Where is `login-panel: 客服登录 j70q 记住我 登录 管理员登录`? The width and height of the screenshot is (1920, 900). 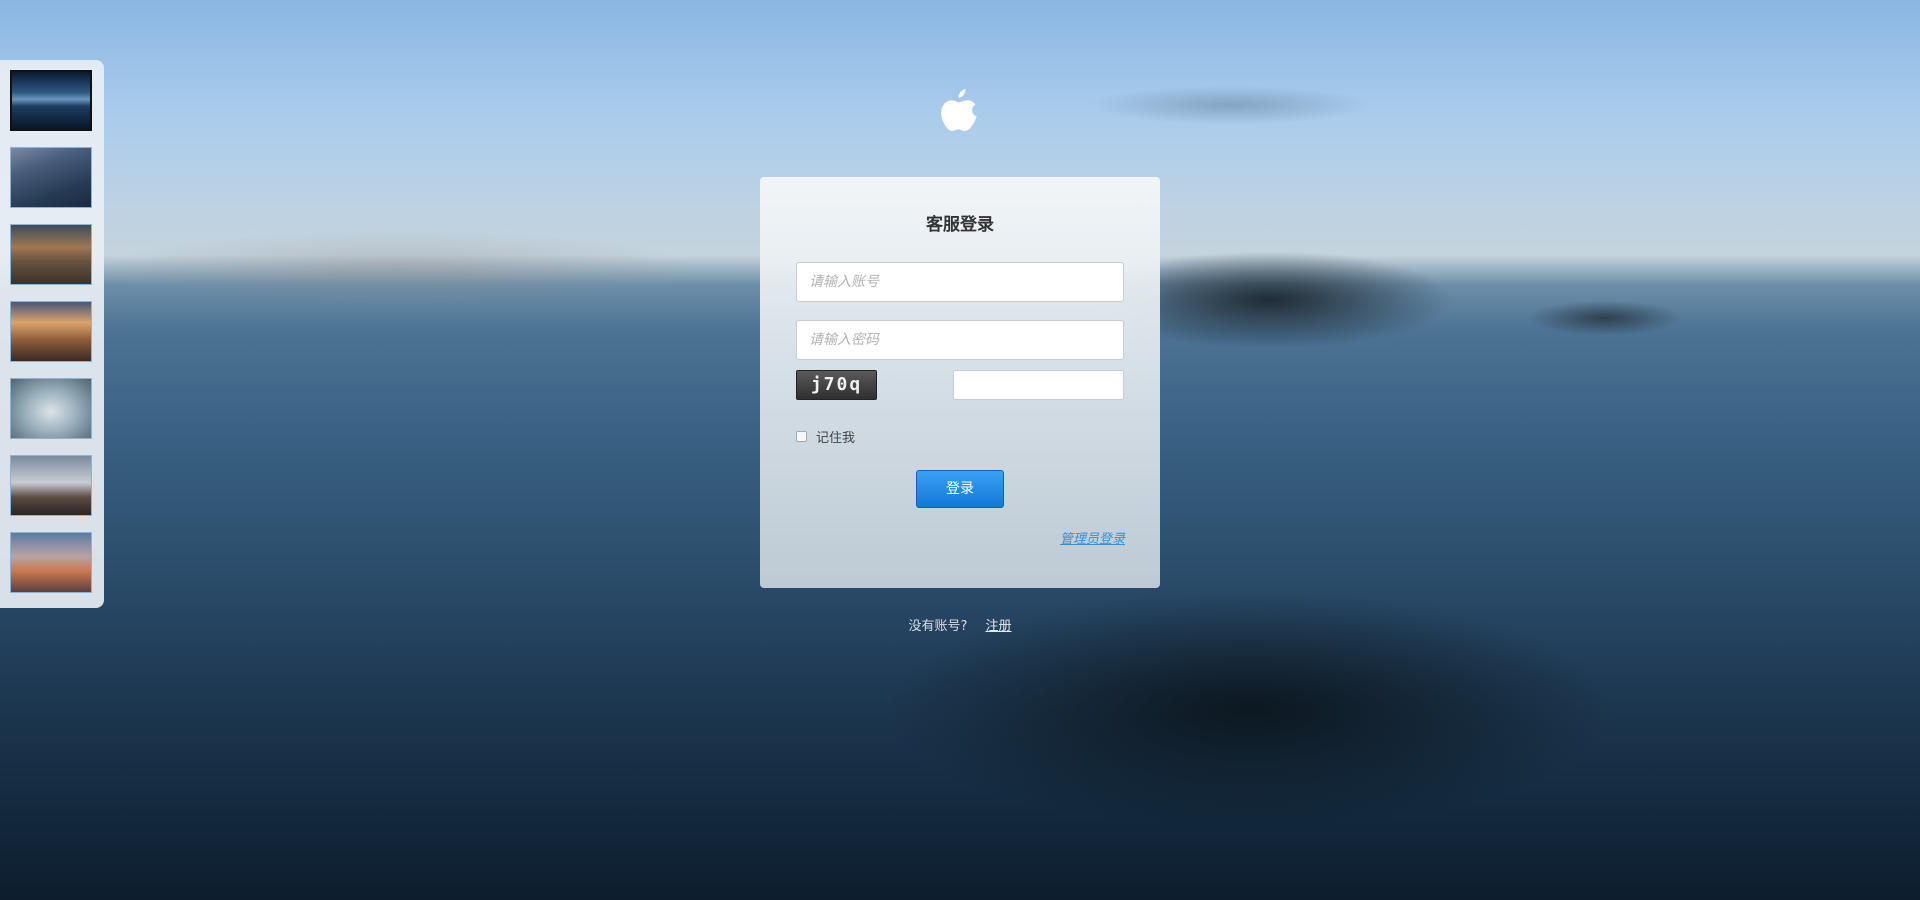
login-panel: 客服登录 j70q 记住我 登录 管理员登录 is located at coordinates (960, 382).